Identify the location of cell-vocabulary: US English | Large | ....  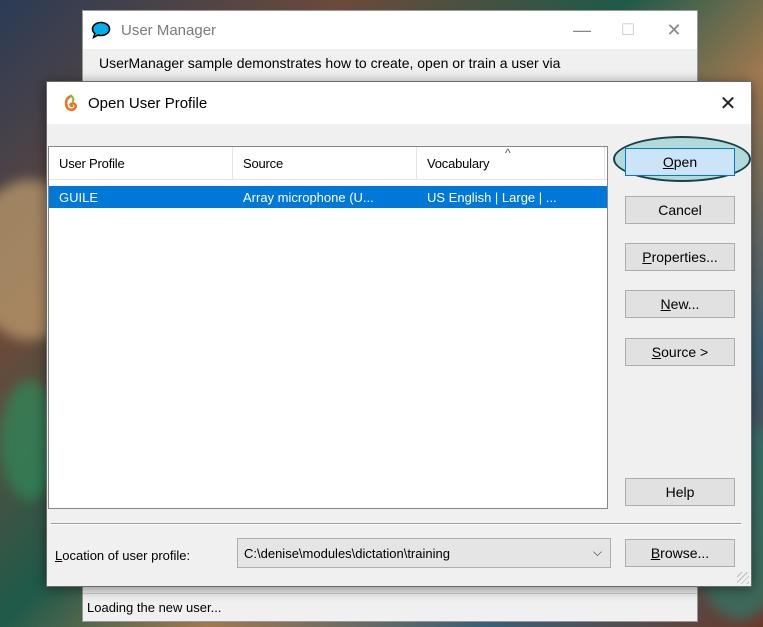
(492, 197).